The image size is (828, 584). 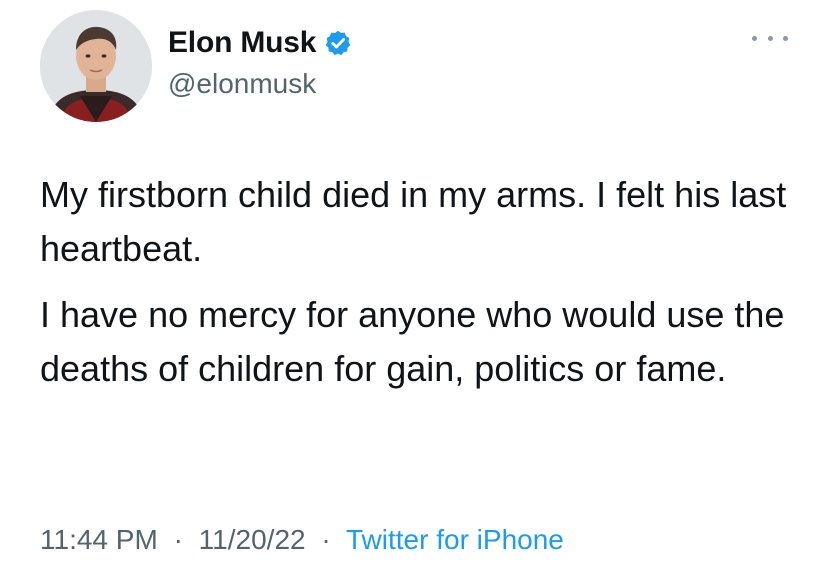 I want to click on author-name: Elon Musk, so click(x=242, y=43).